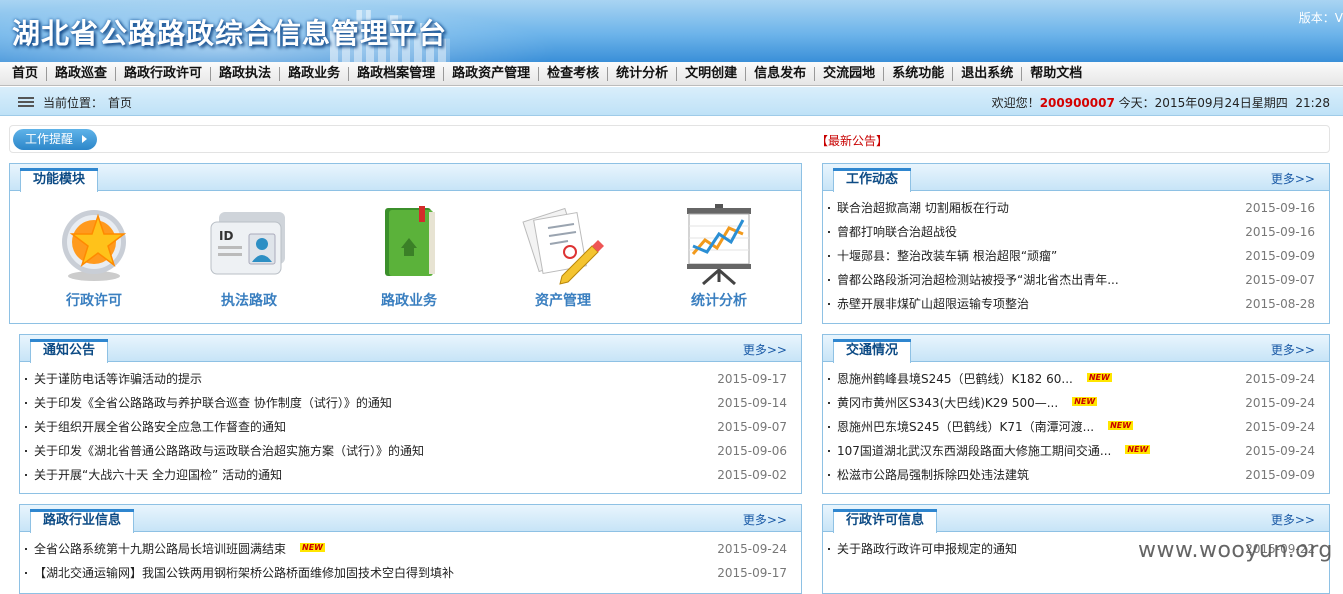 The height and width of the screenshot is (594, 1343). What do you see at coordinates (82, 521) in the screenshot?
I see `panel-title: 路政行业信息` at bounding box center [82, 521].